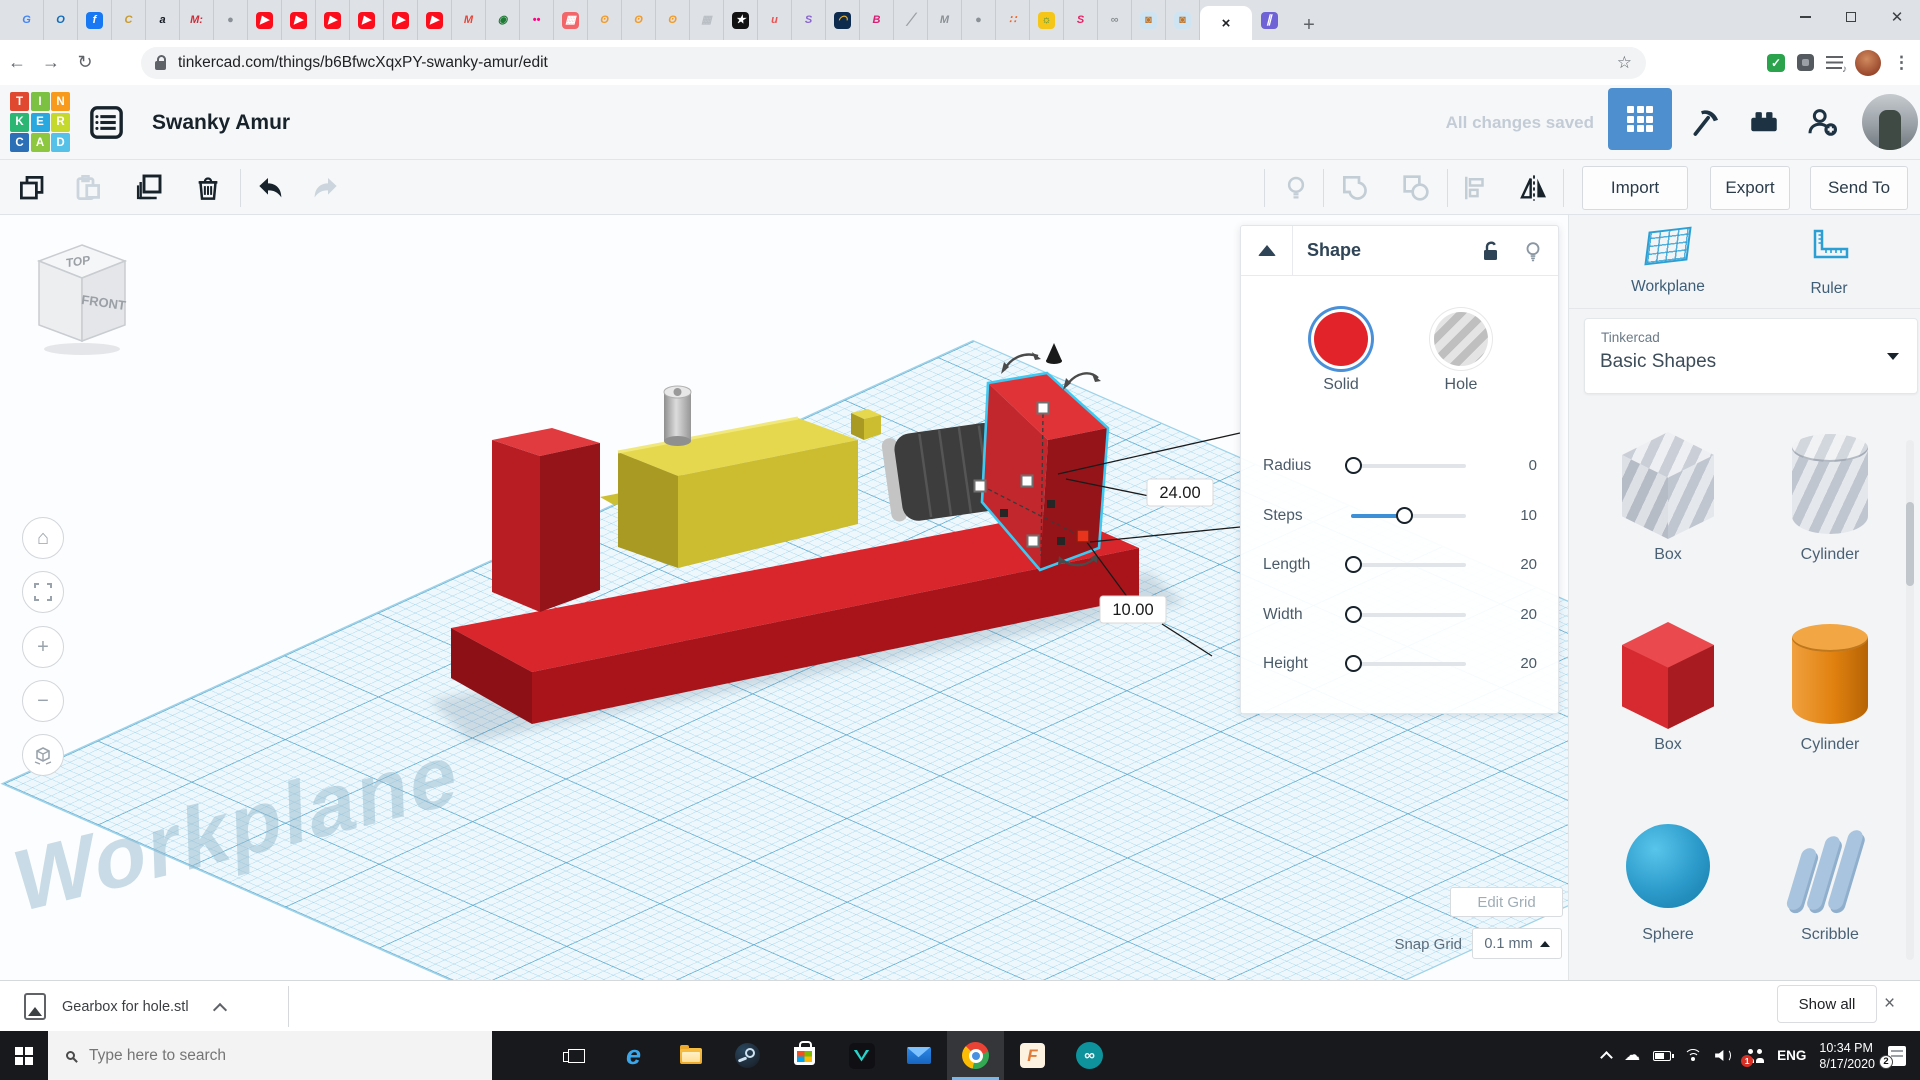  Describe the element at coordinates (945, 20) in the screenshot. I see `pinned-tab-medium: M` at that location.